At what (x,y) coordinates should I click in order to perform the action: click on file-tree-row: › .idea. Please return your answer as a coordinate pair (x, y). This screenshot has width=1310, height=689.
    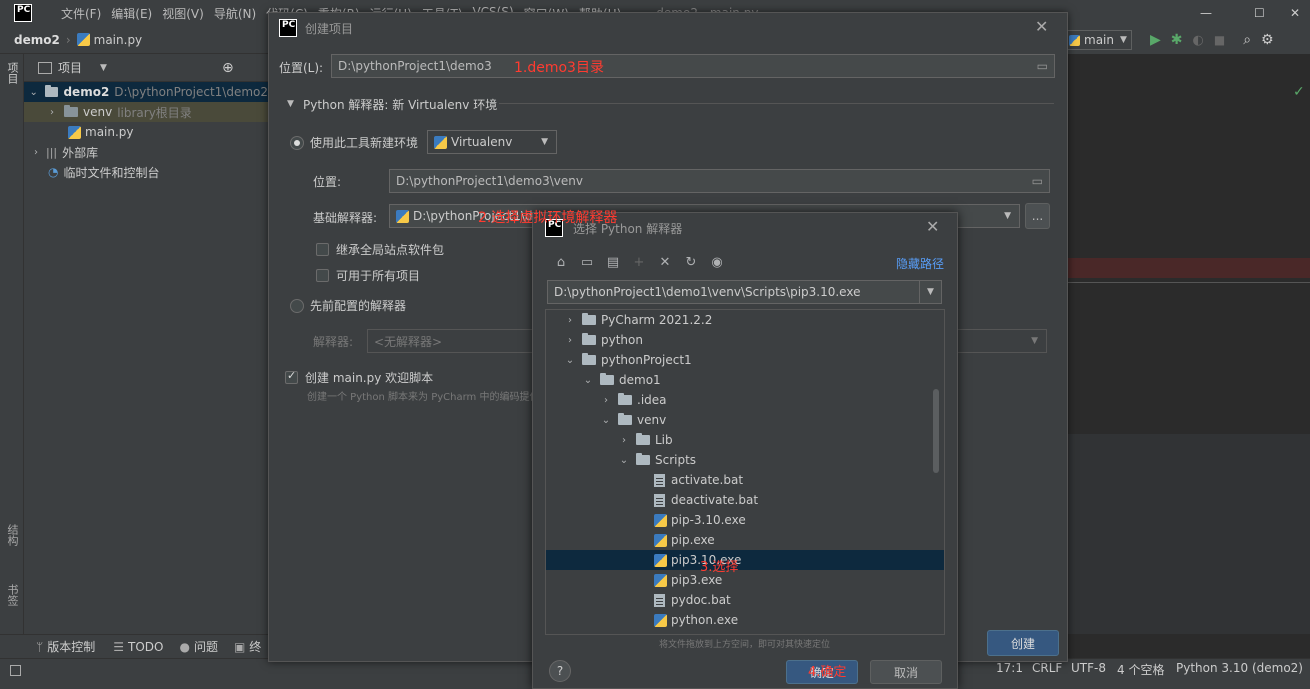
    Looking at the image, I should click on (745, 400).